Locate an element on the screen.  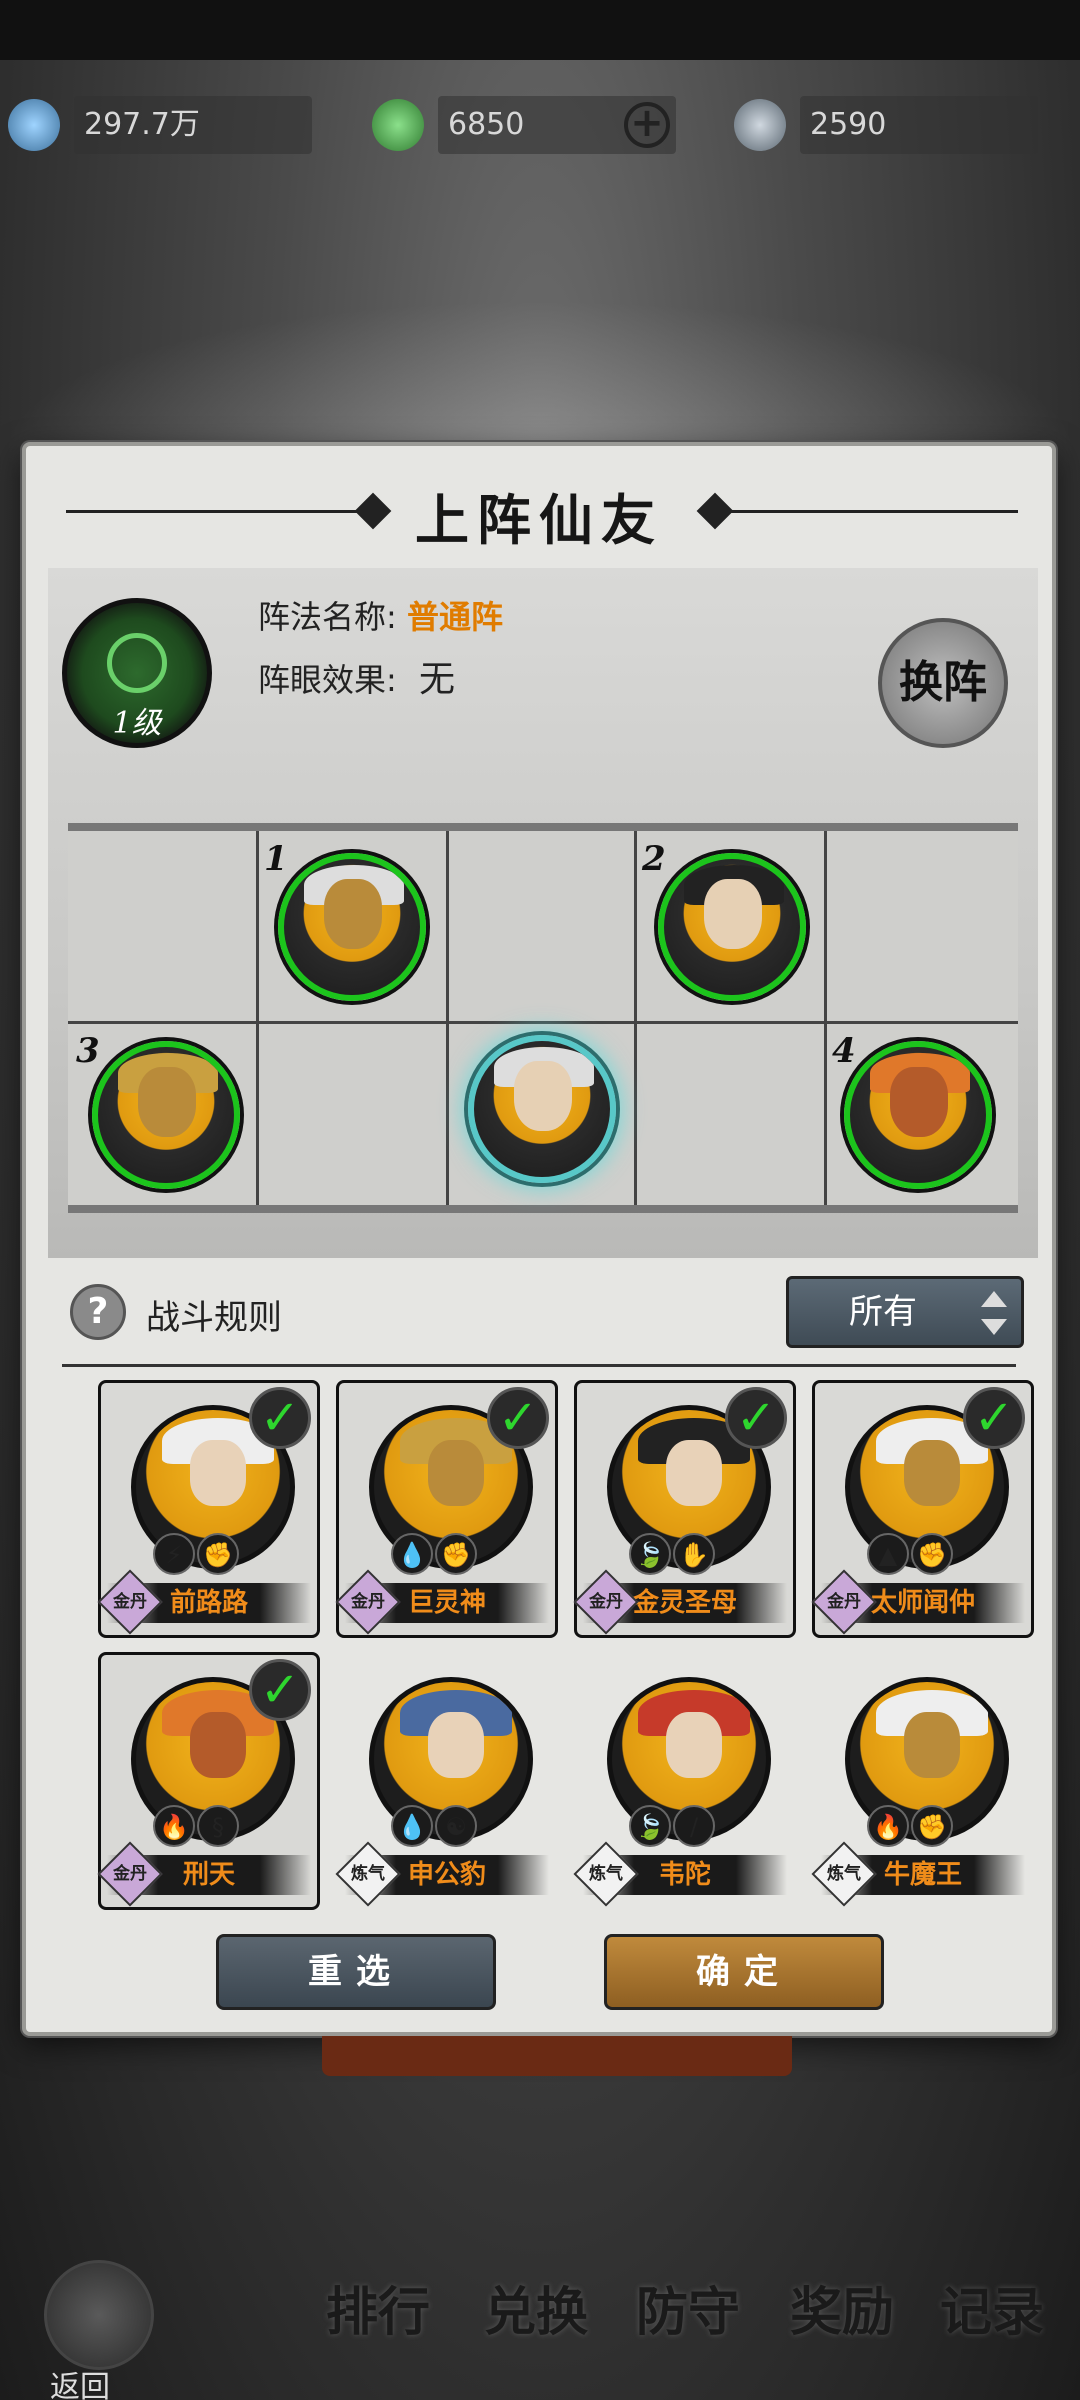
hero-element-icons: 💧 ✊ is located at coordinates (435, 1555).